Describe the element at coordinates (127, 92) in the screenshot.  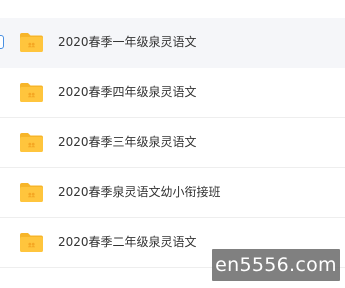
I see `file-name: 2020春季四年级泉灵语文` at that location.